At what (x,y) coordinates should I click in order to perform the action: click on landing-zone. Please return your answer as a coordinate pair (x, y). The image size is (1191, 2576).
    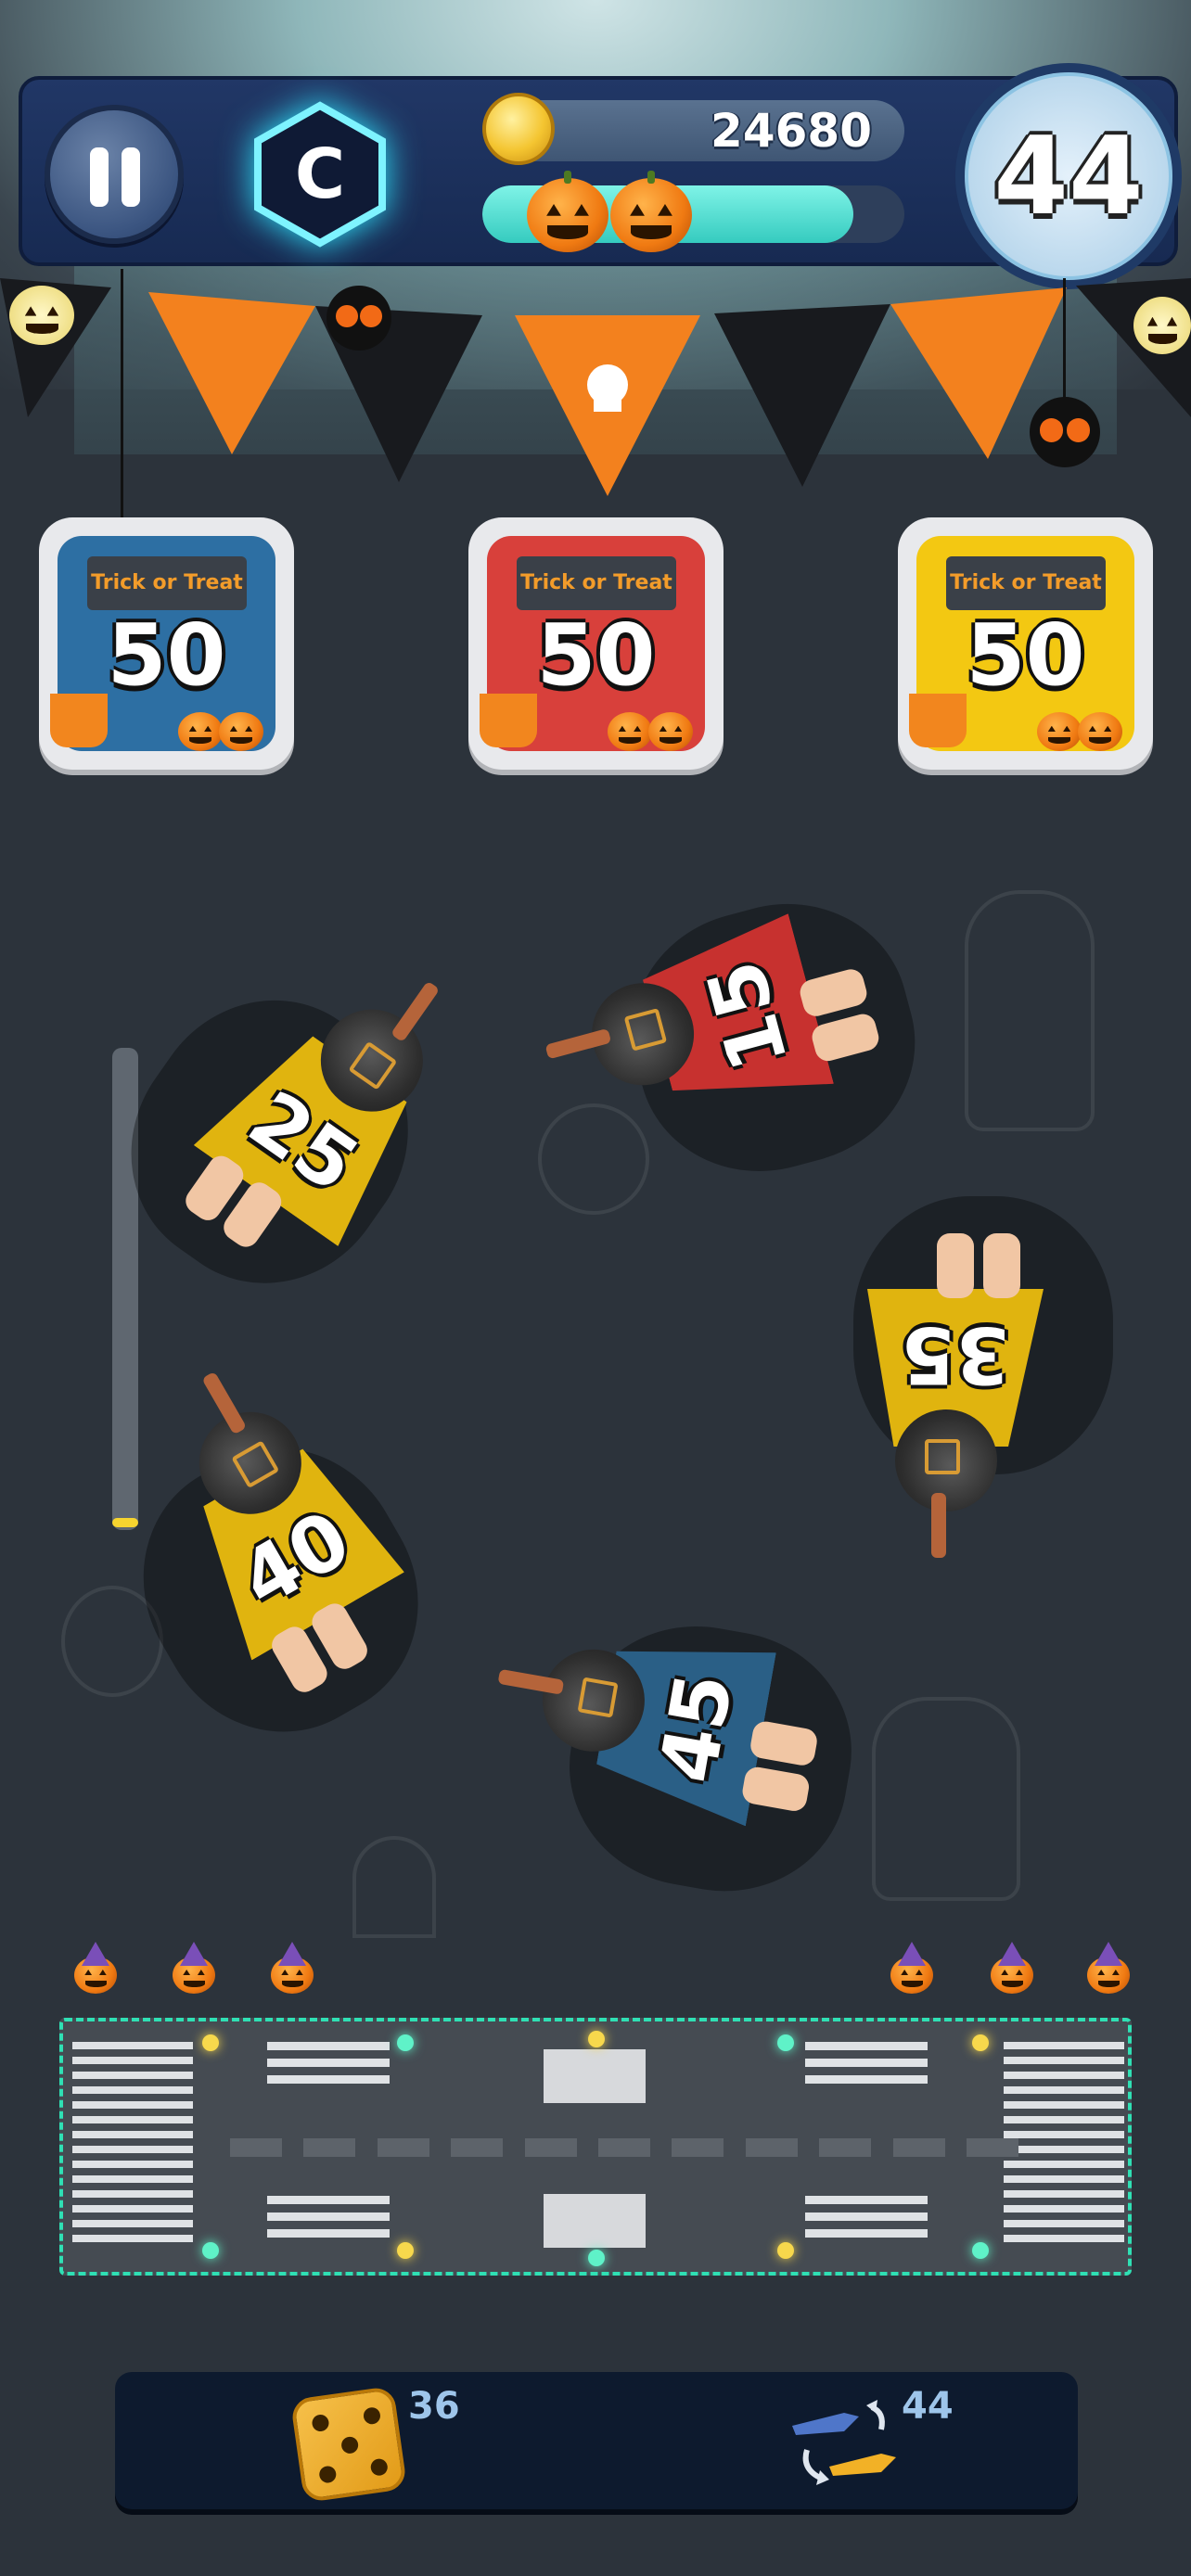
    Looking at the image, I should click on (595, 2147).